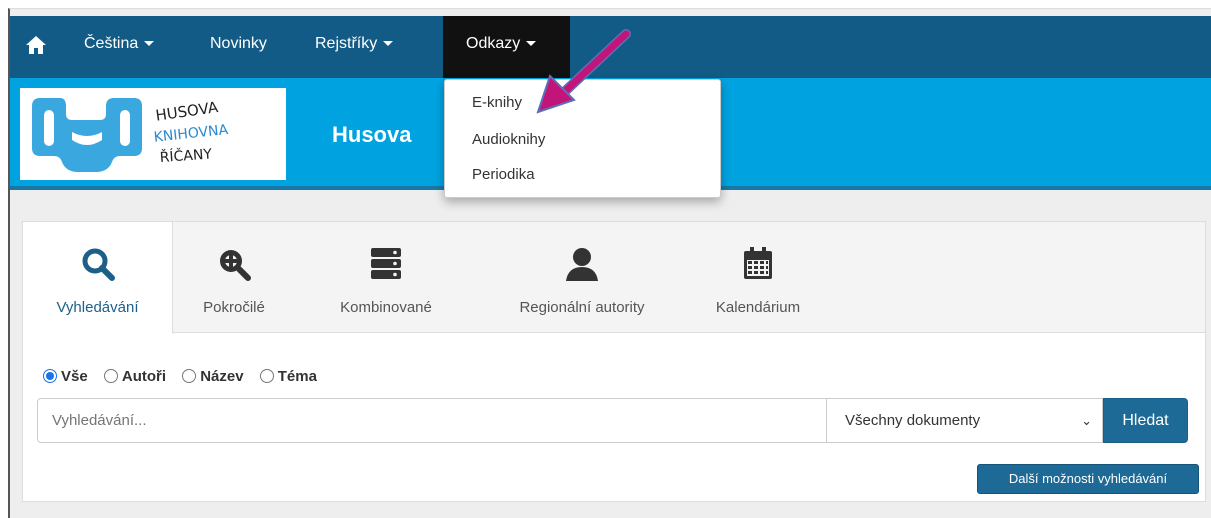 This screenshot has width=1211, height=518. I want to click on tab-combined-label: Kombinované, so click(386, 307).